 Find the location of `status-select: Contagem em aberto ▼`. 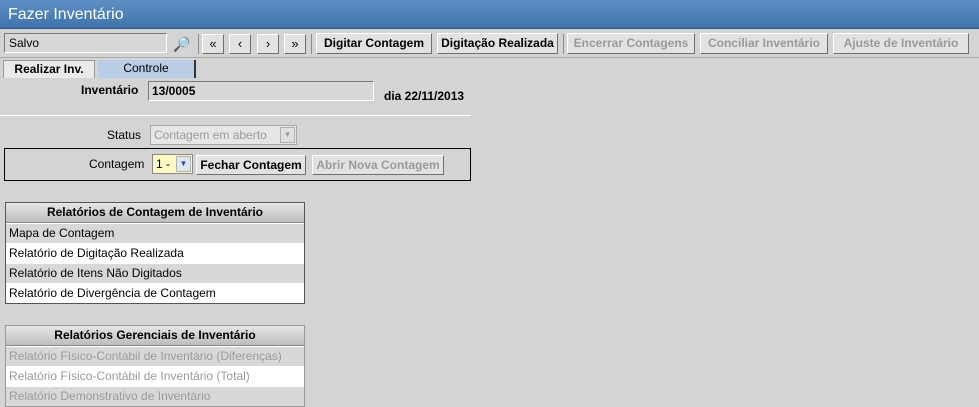

status-select: Contagem em aberto ▼ is located at coordinates (223, 135).